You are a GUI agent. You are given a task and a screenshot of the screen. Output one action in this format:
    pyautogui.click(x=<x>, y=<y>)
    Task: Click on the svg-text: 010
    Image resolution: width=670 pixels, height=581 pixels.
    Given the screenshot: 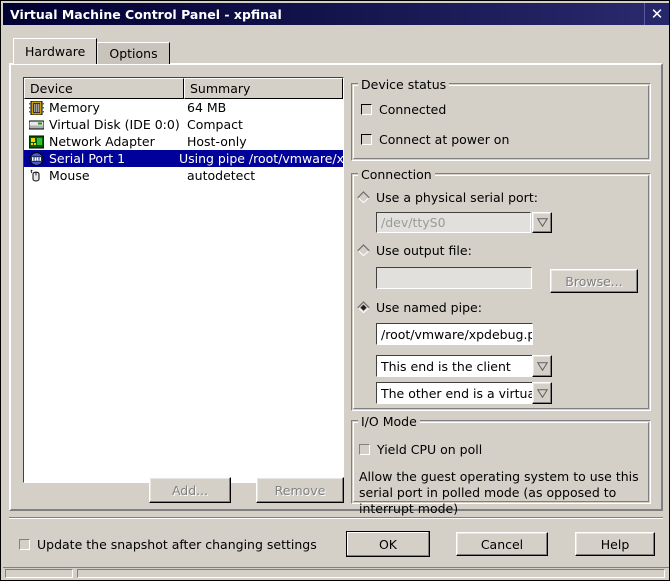 What is the action you would take?
    pyautogui.click(x=37, y=158)
    